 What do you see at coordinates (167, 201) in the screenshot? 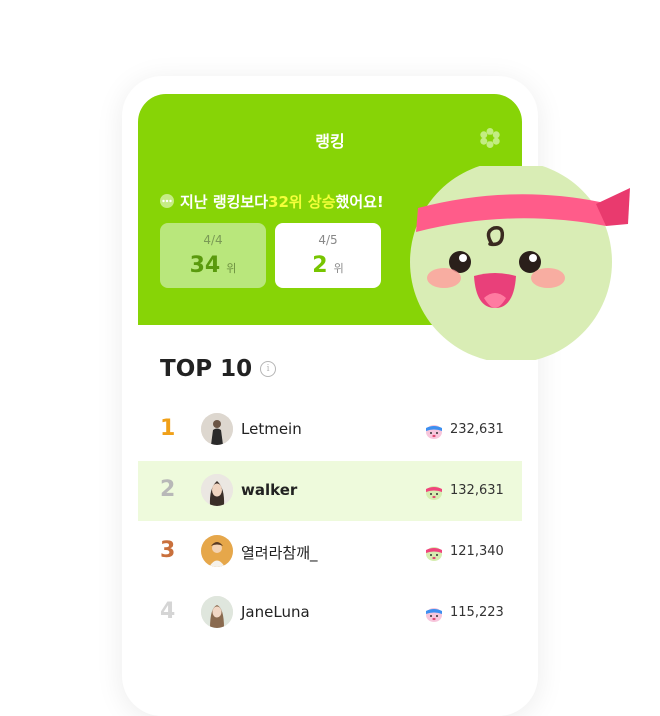
I see `speech-dots-icon` at bounding box center [167, 201].